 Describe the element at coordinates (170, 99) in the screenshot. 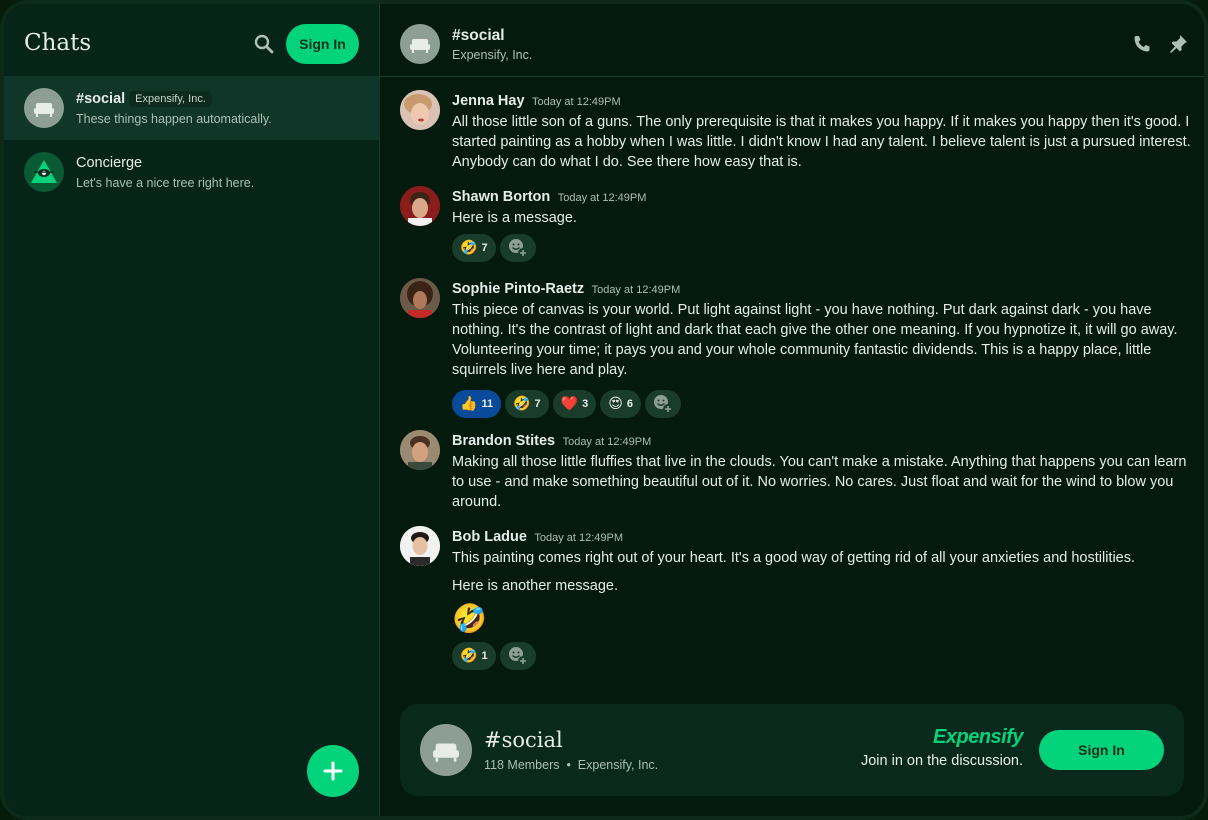

I see `workspace-badge: Expensify, Inc.` at that location.